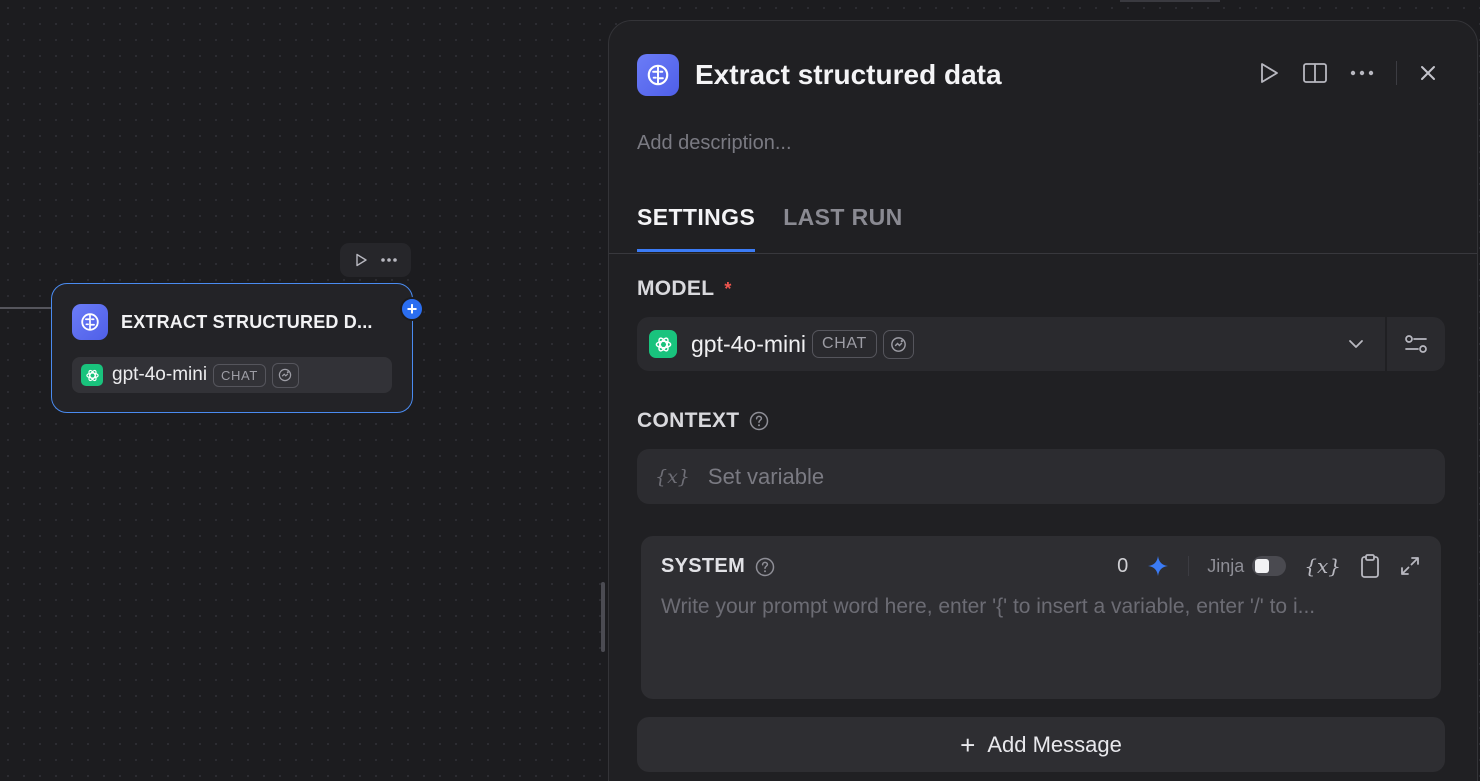 The height and width of the screenshot is (781, 1480). Describe the element at coordinates (766, 476) in the screenshot. I see `context-placeholder: Set variable` at that location.